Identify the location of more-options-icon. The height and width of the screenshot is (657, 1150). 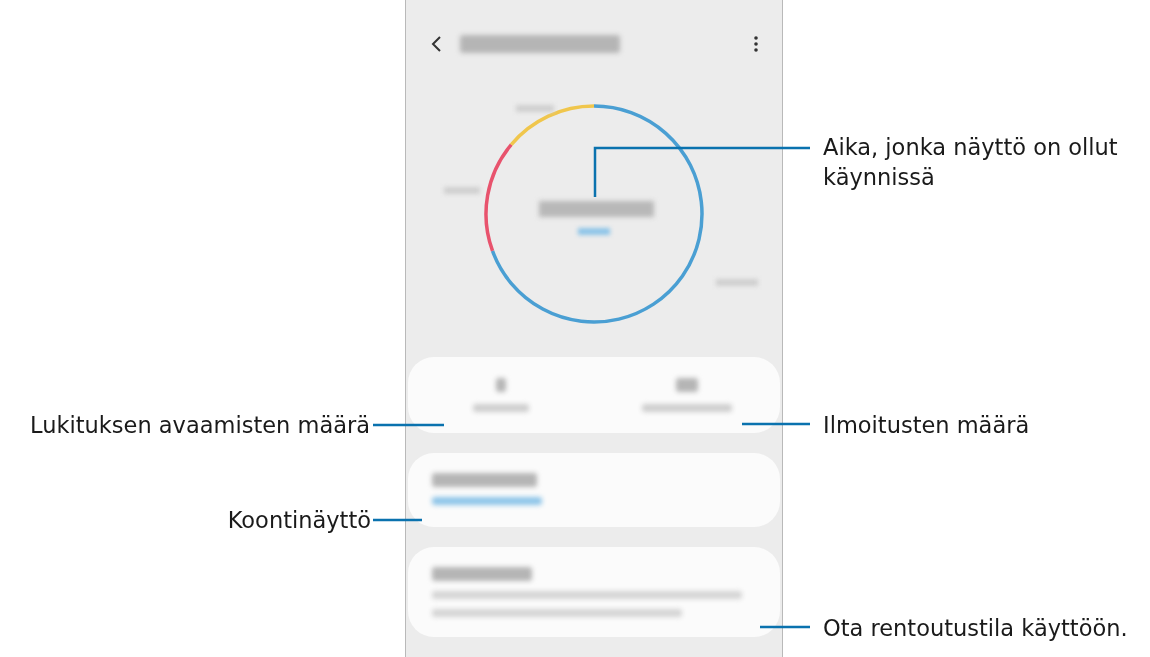
(756, 44).